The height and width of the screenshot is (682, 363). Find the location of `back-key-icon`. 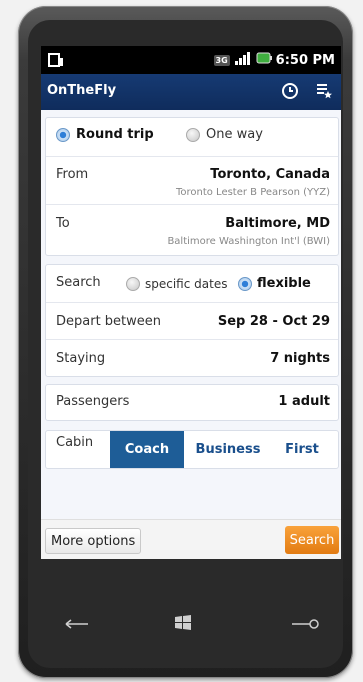

back-key-icon is located at coordinates (77, 625).